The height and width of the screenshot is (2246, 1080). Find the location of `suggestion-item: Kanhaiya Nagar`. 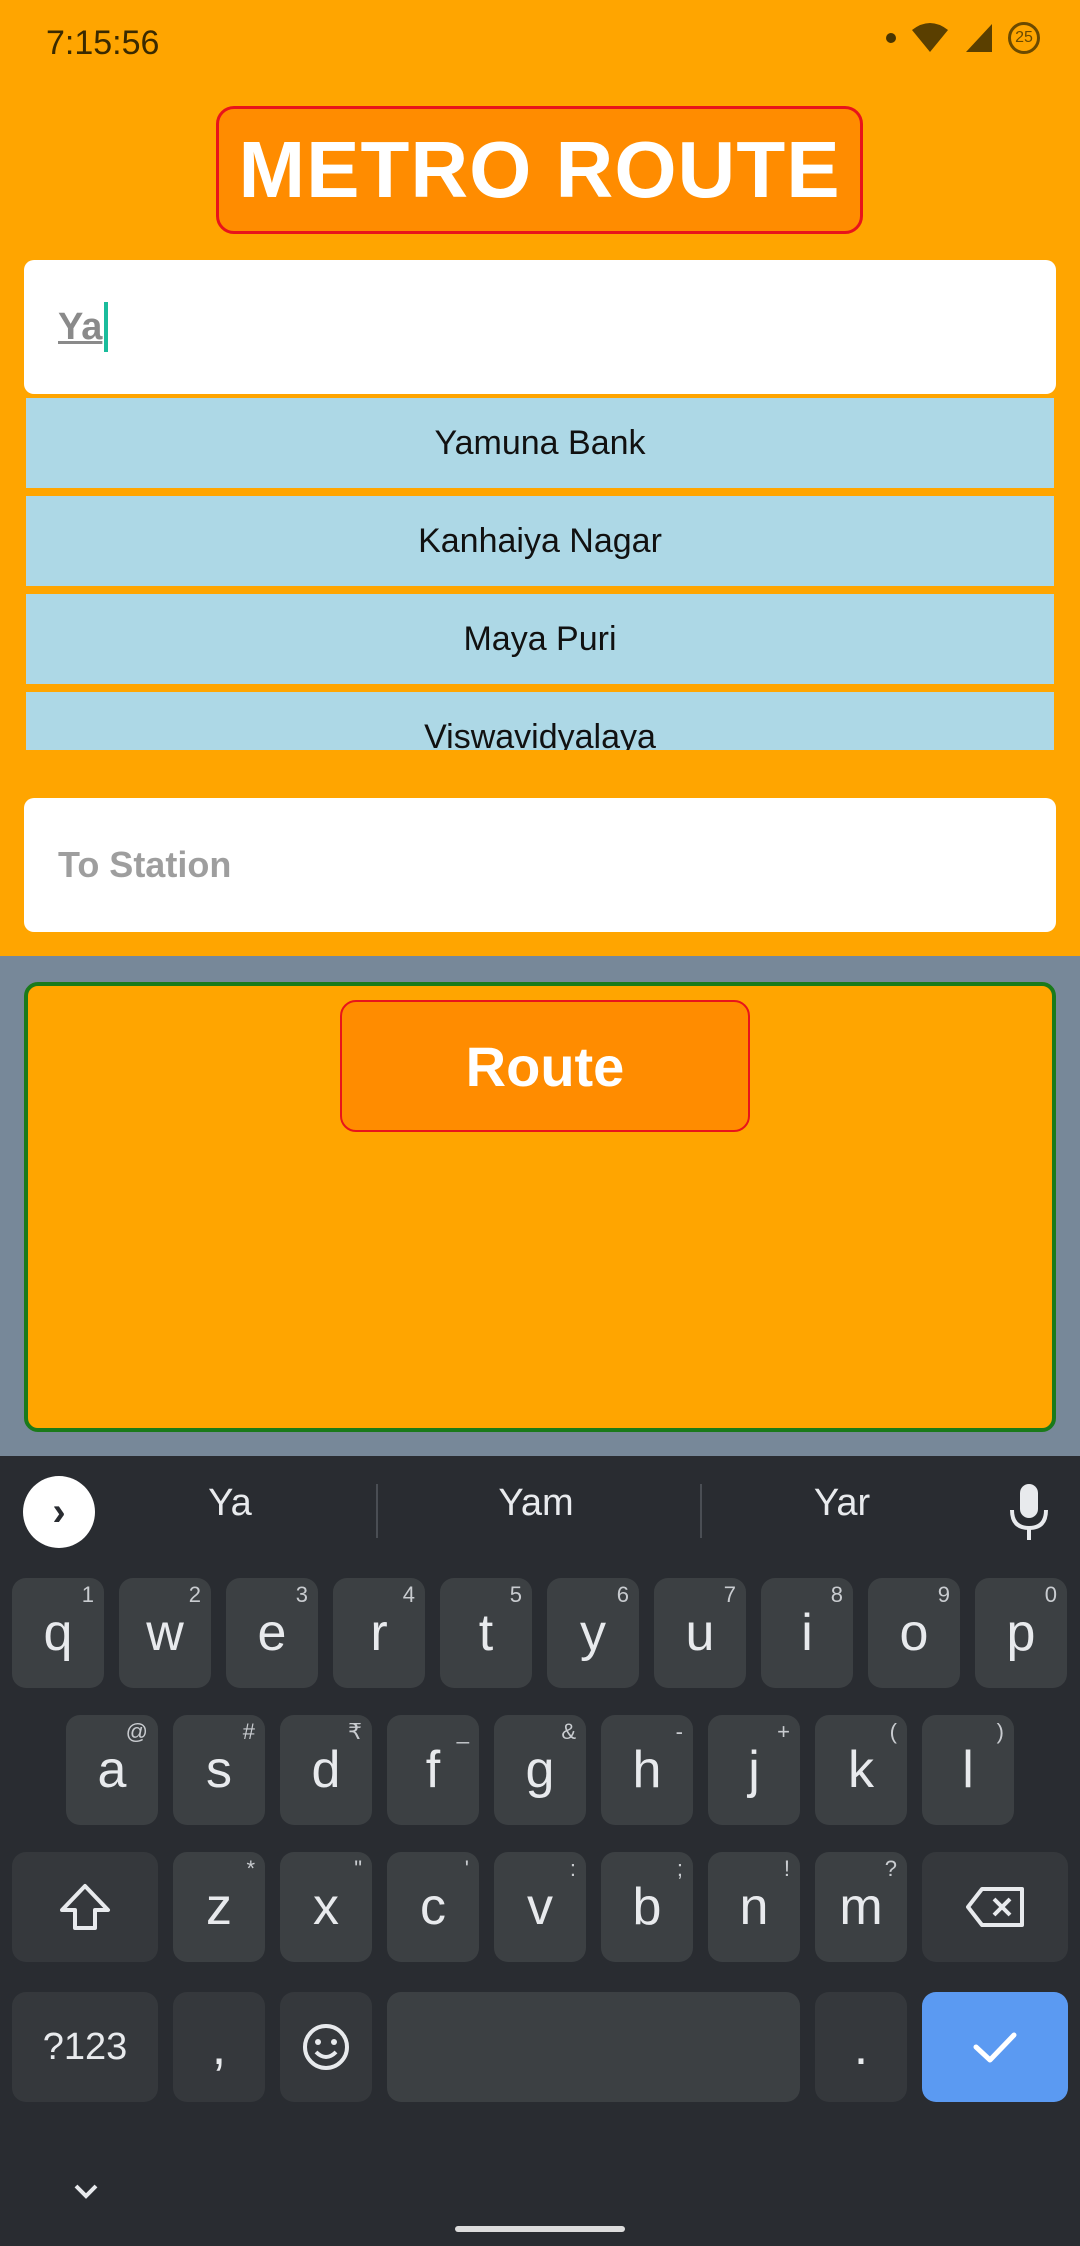

suggestion-item: Kanhaiya Nagar is located at coordinates (540, 541).